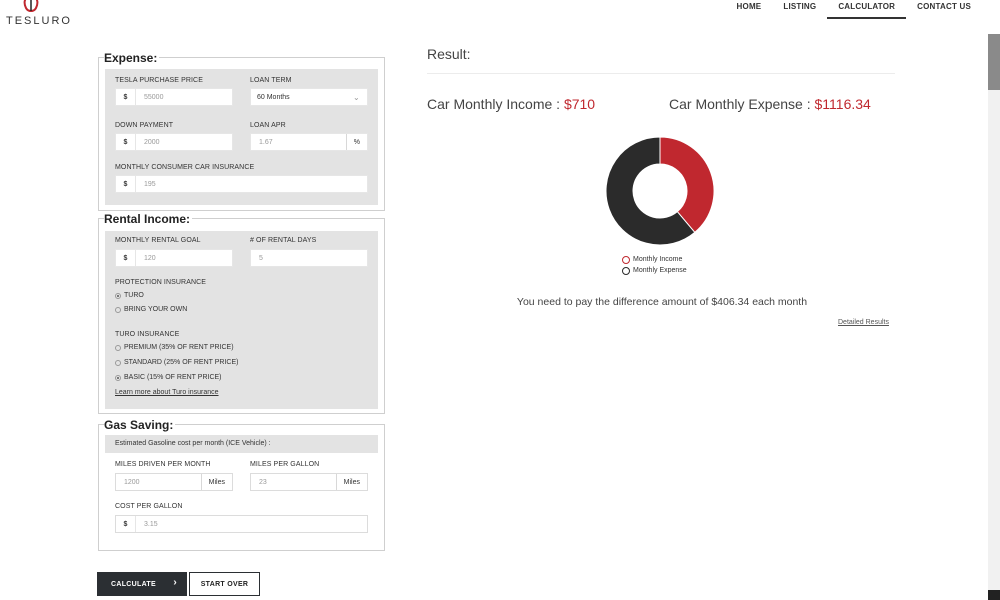 Image resolution: width=1000 pixels, height=600 pixels. Describe the element at coordinates (132, 58) in the screenshot. I see `expense-title: Expense:` at that location.